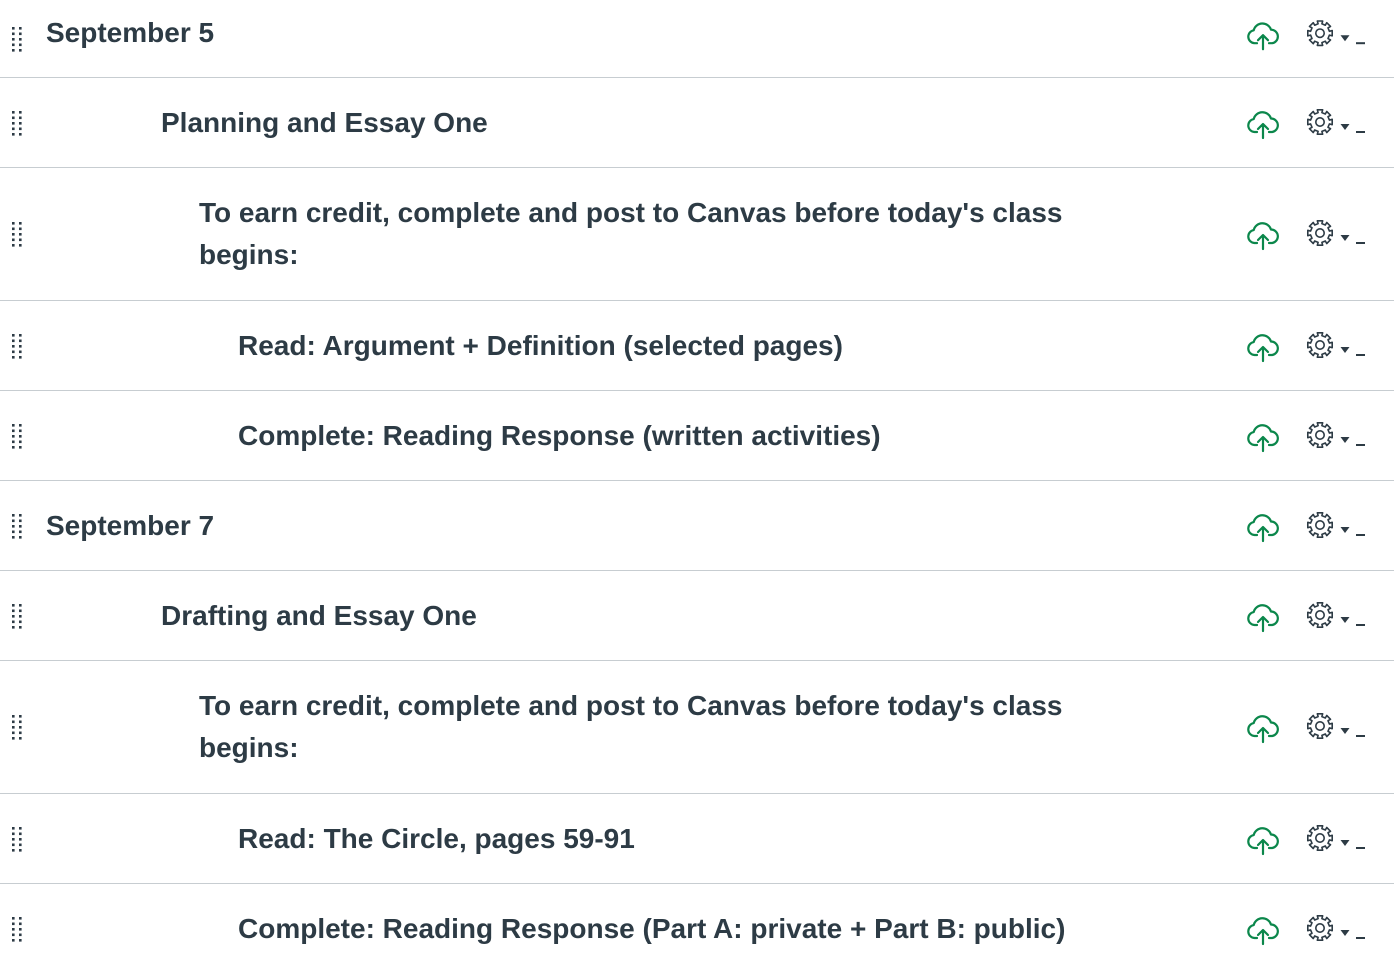 The image size is (1394, 972). I want to click on module-item-row: Read: The Circle, pages 59-91, so click(697, 839).